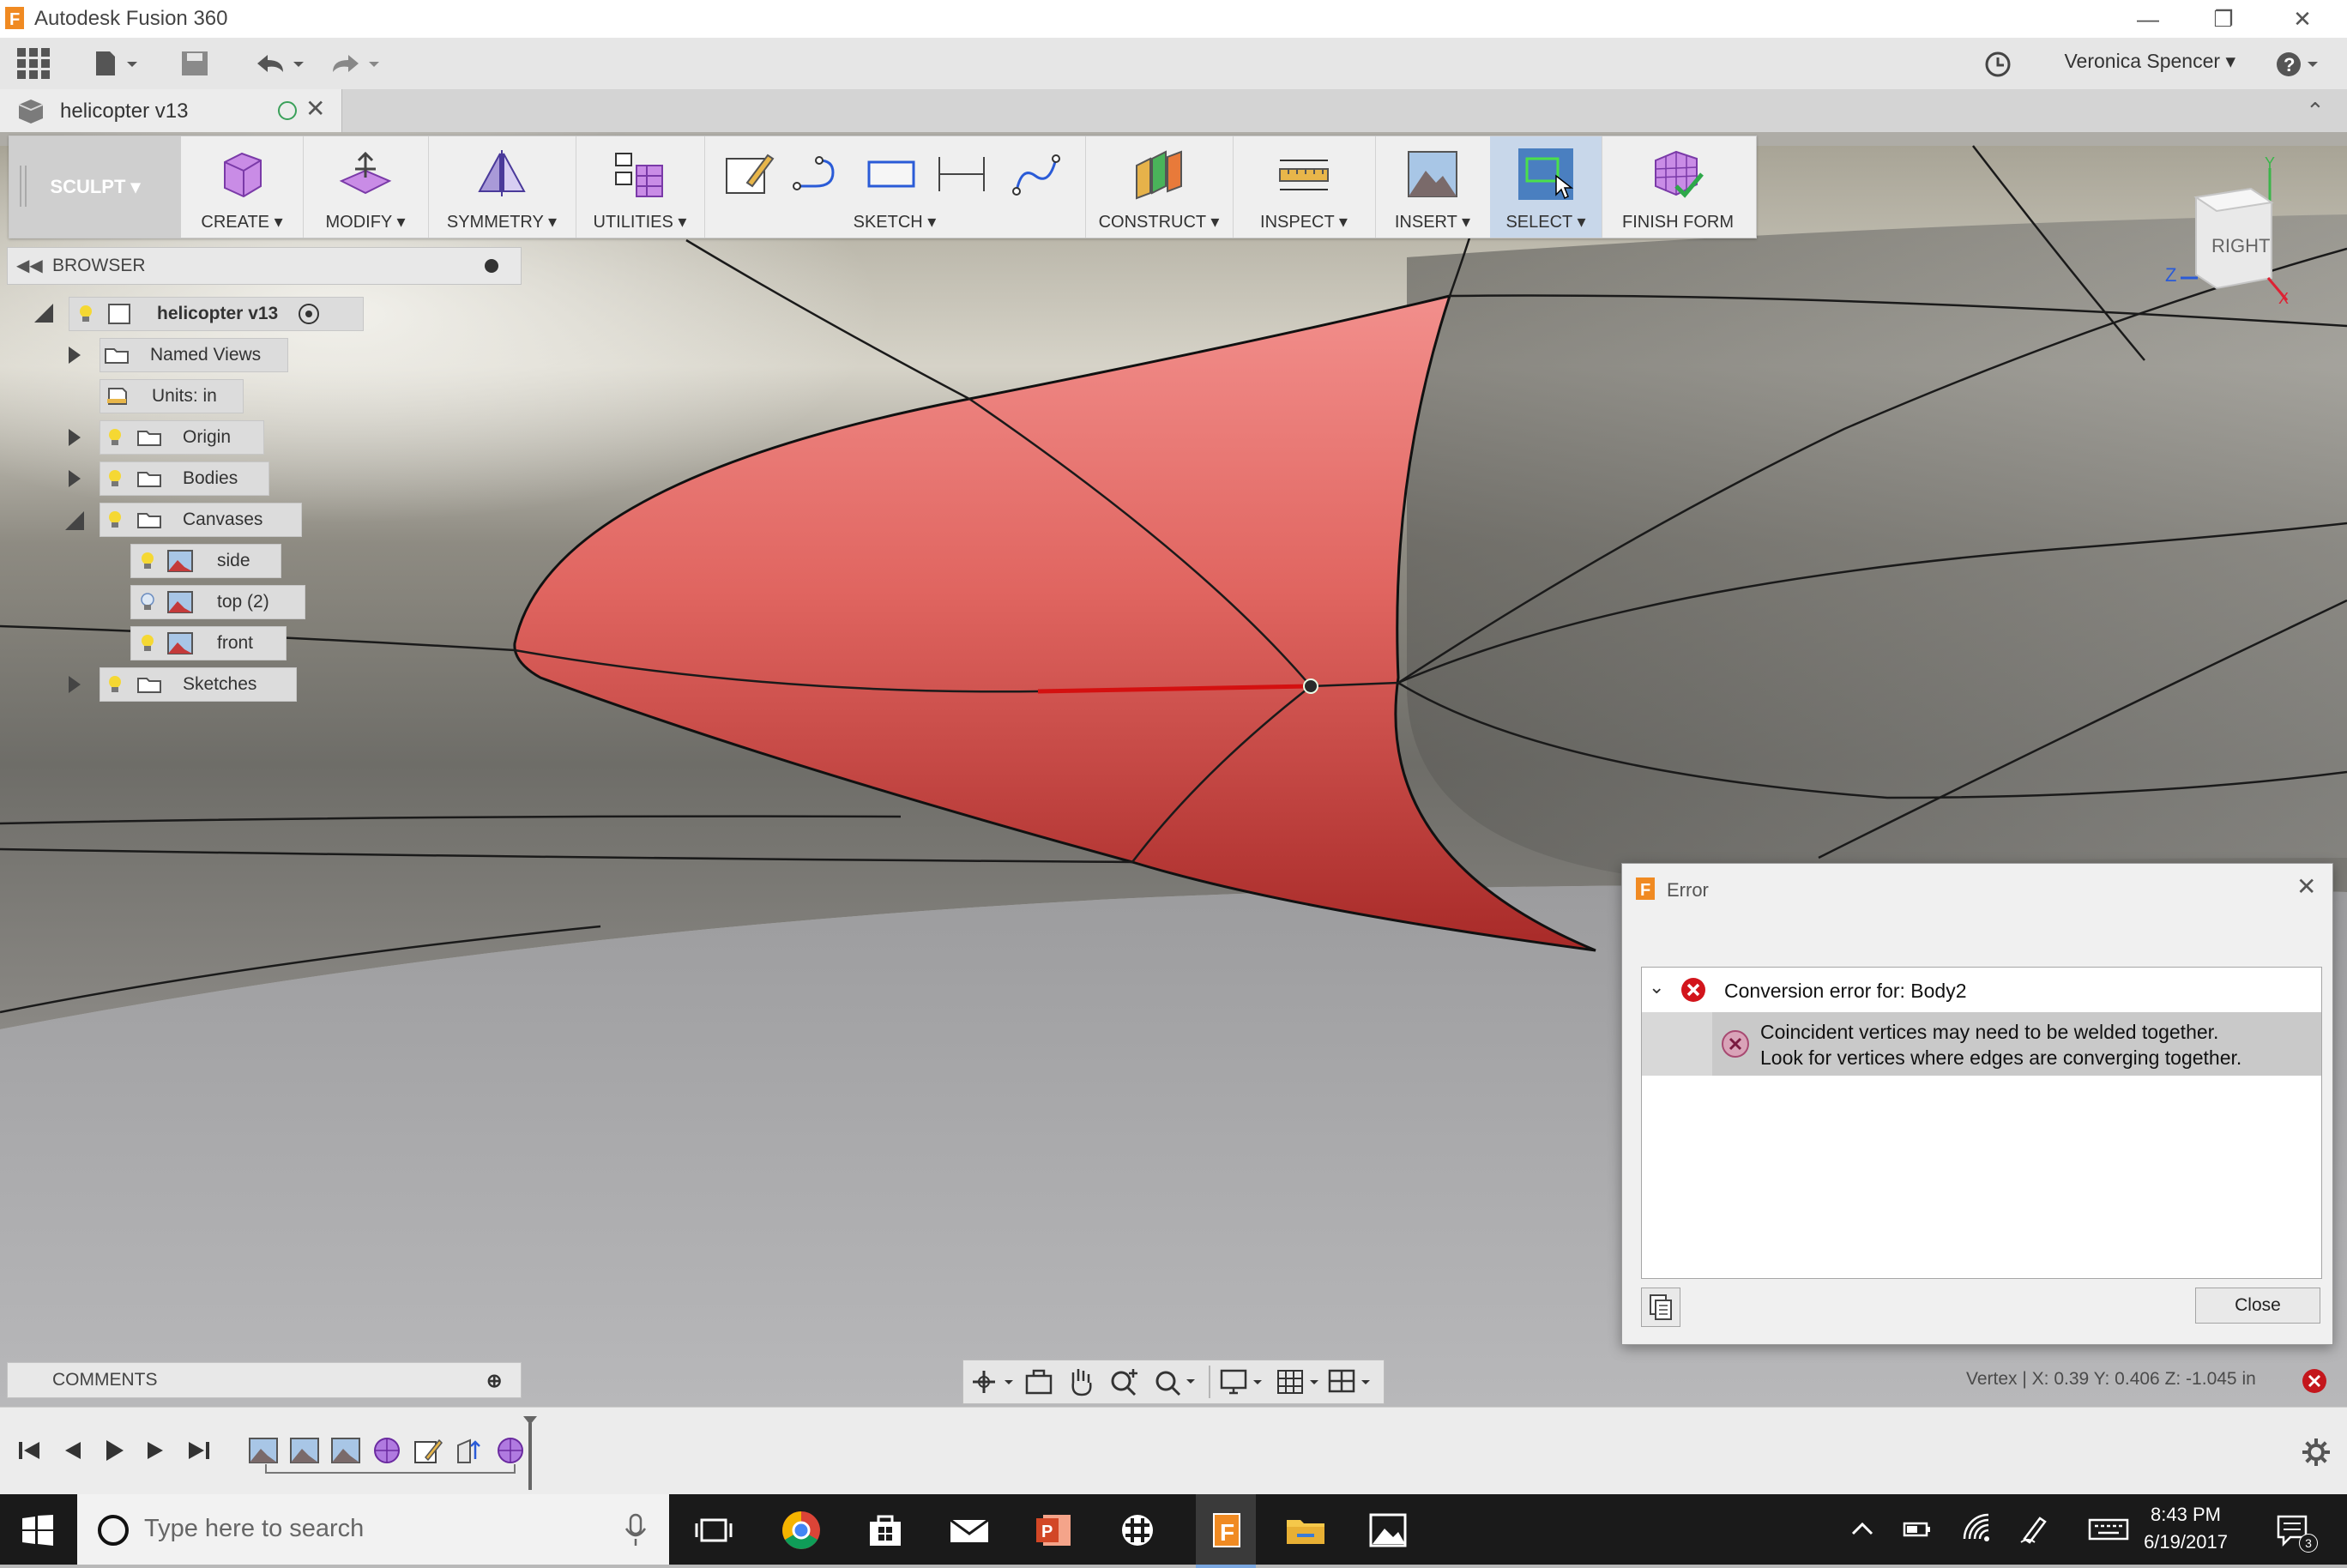  I want to click on utilities-menu: UTILITIES ▾, so click(640, 187).